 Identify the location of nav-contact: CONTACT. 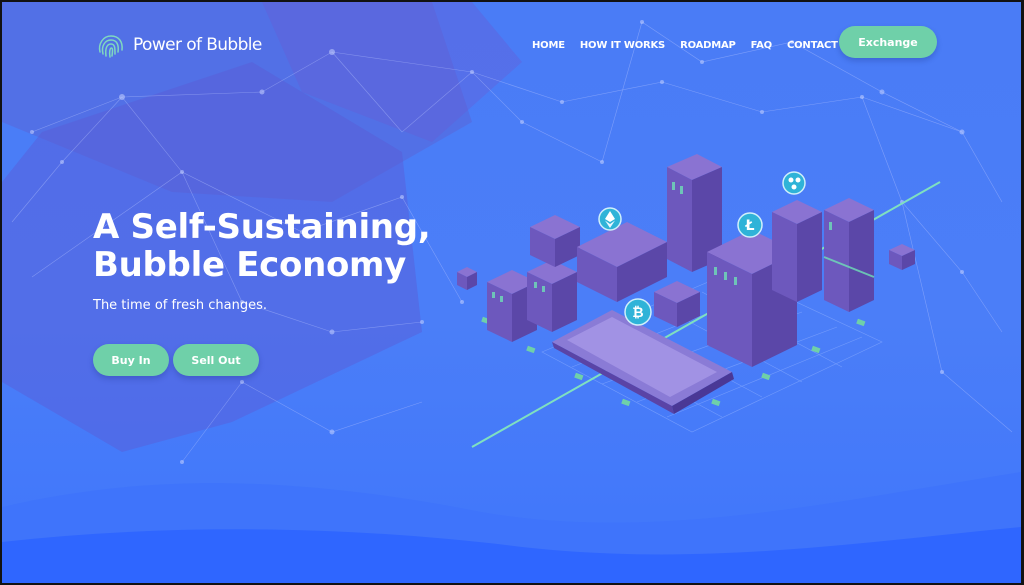
(812, 45).